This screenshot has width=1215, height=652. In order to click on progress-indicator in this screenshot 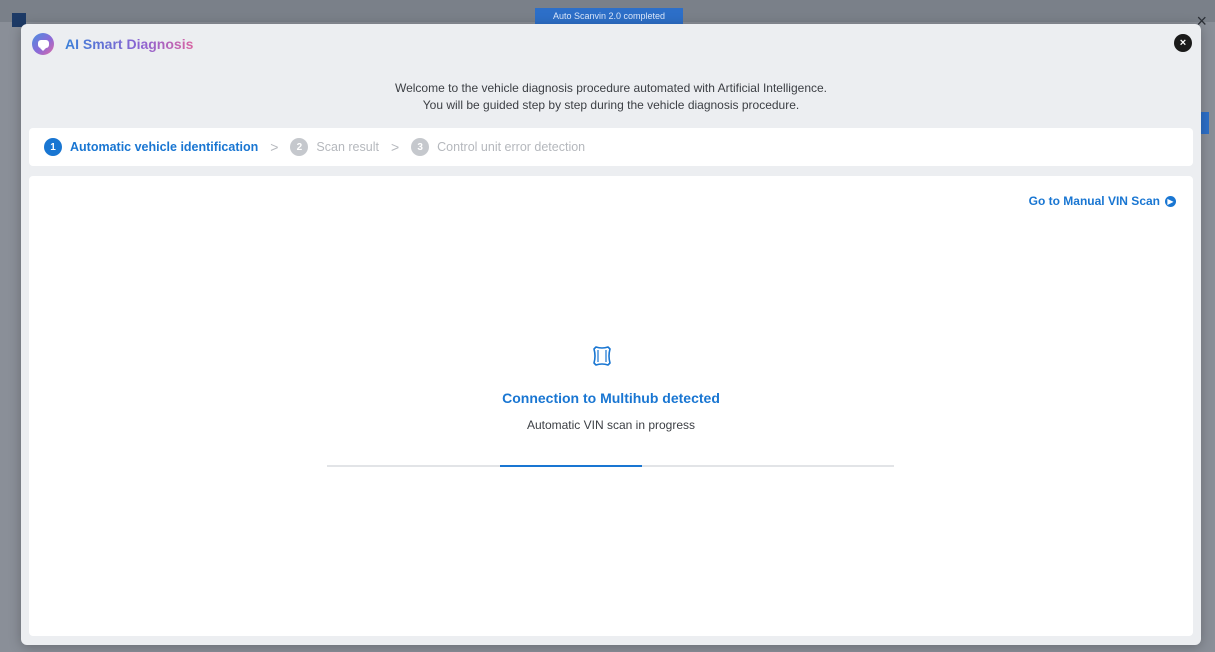, I will do `click(571, 466)`.